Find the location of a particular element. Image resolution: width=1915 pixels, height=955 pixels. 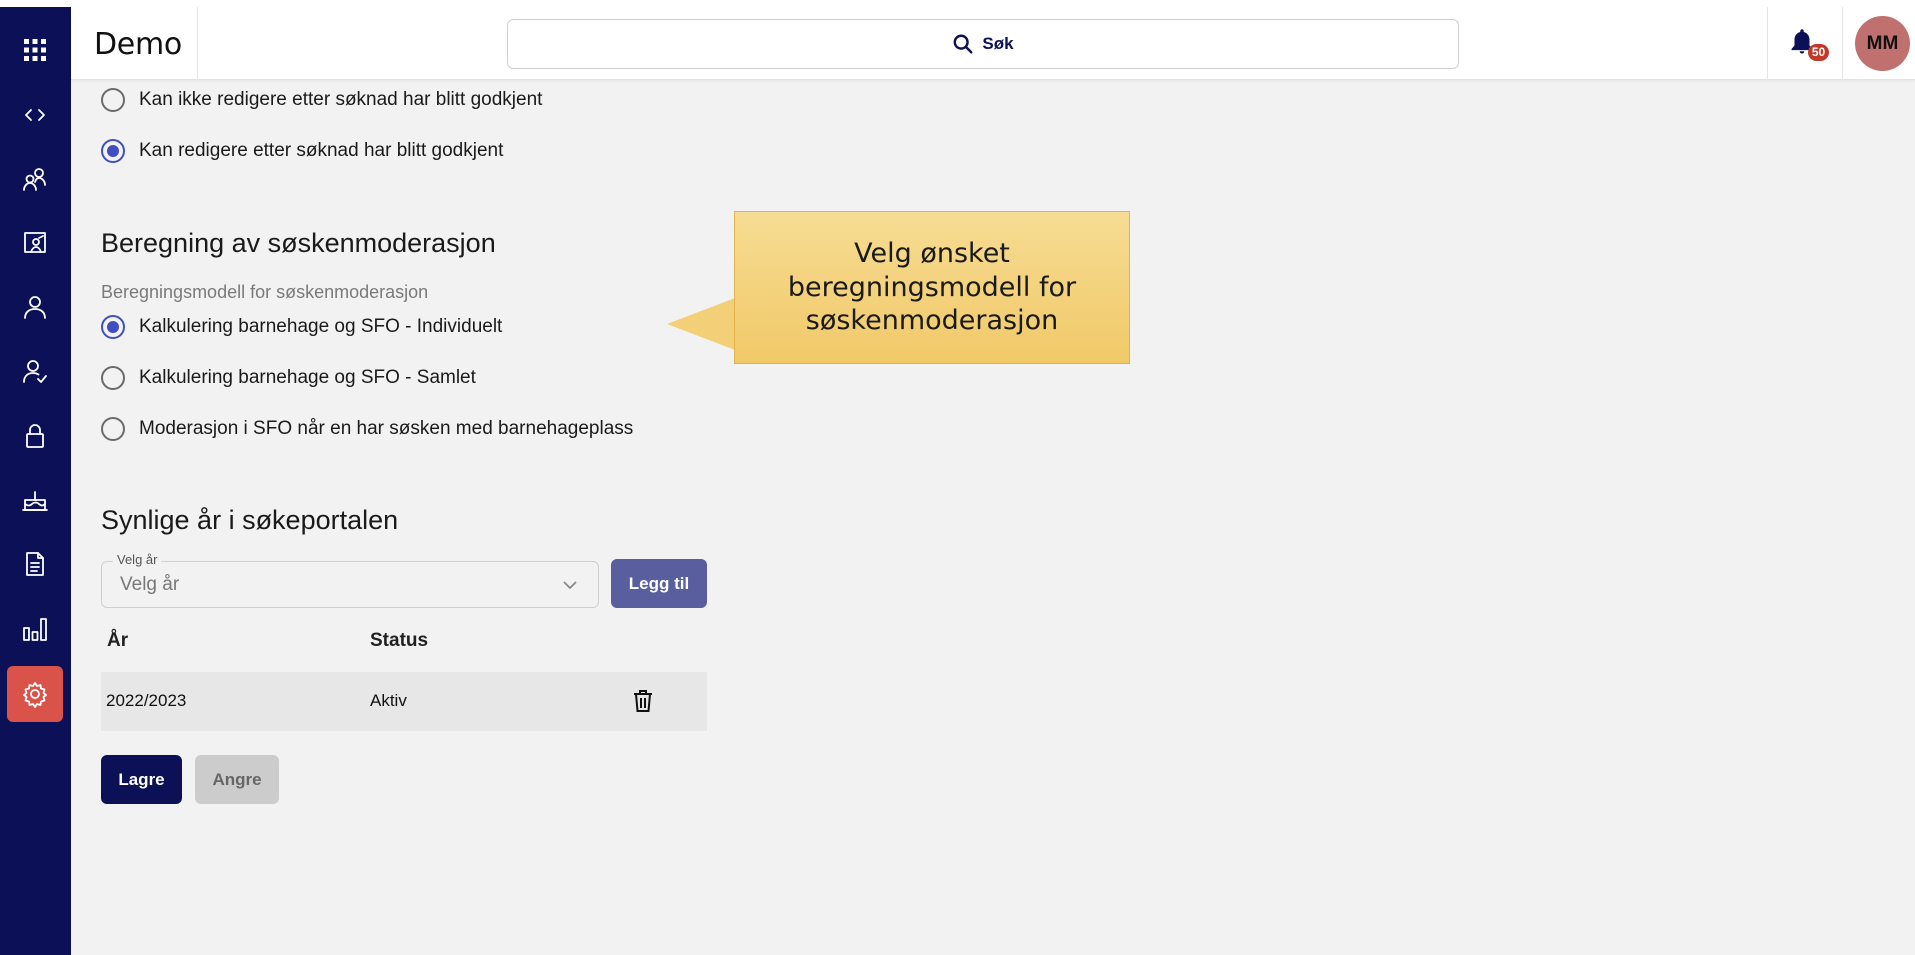

presentation-people-icon is located at coordinates (35, 243).